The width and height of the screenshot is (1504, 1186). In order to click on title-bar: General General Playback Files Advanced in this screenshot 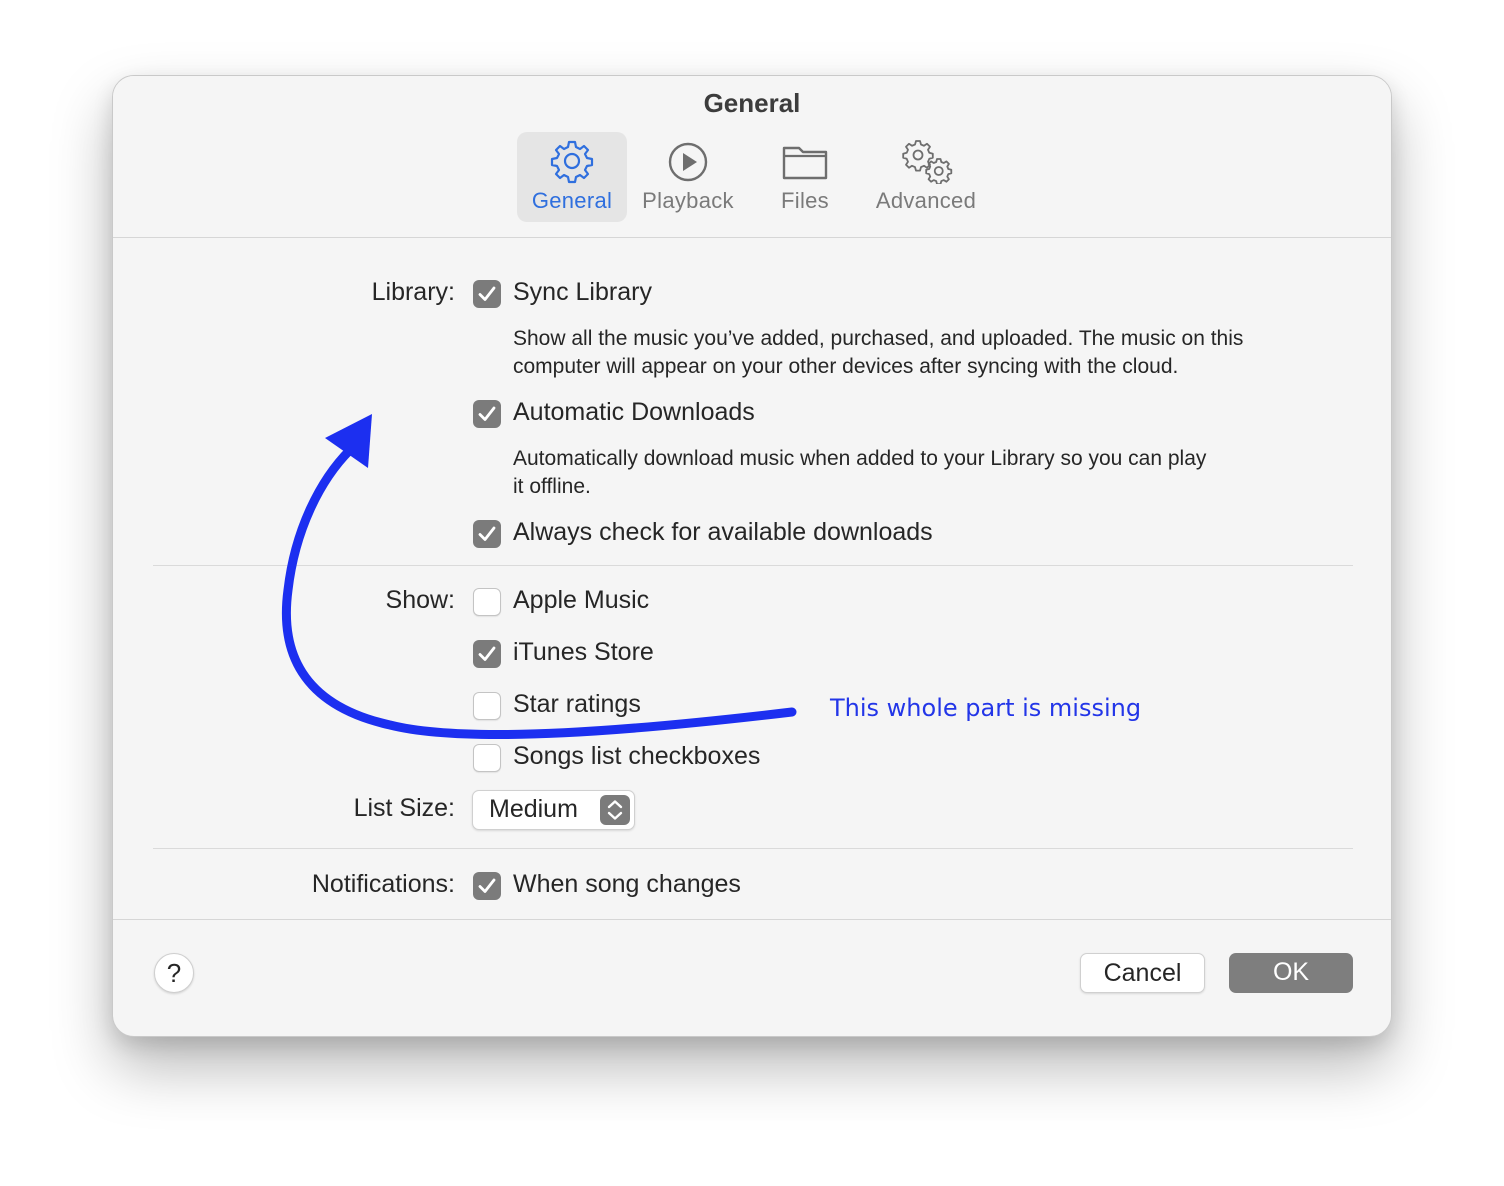, I will do `click(752, 157)`.